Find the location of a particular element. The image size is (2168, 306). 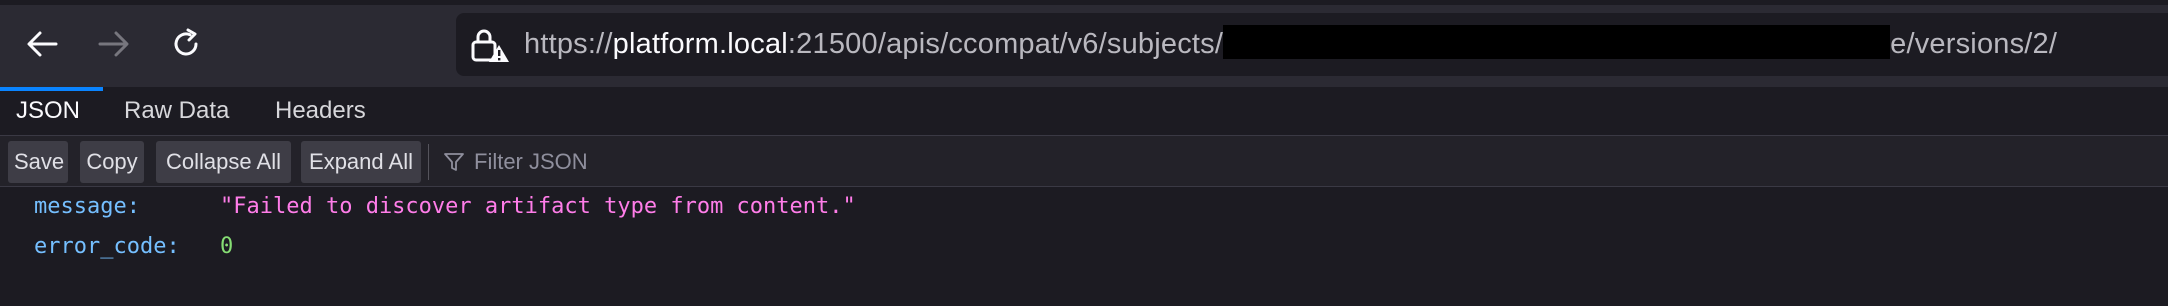

url-host: platform.local is located at coordinates (700, 44).